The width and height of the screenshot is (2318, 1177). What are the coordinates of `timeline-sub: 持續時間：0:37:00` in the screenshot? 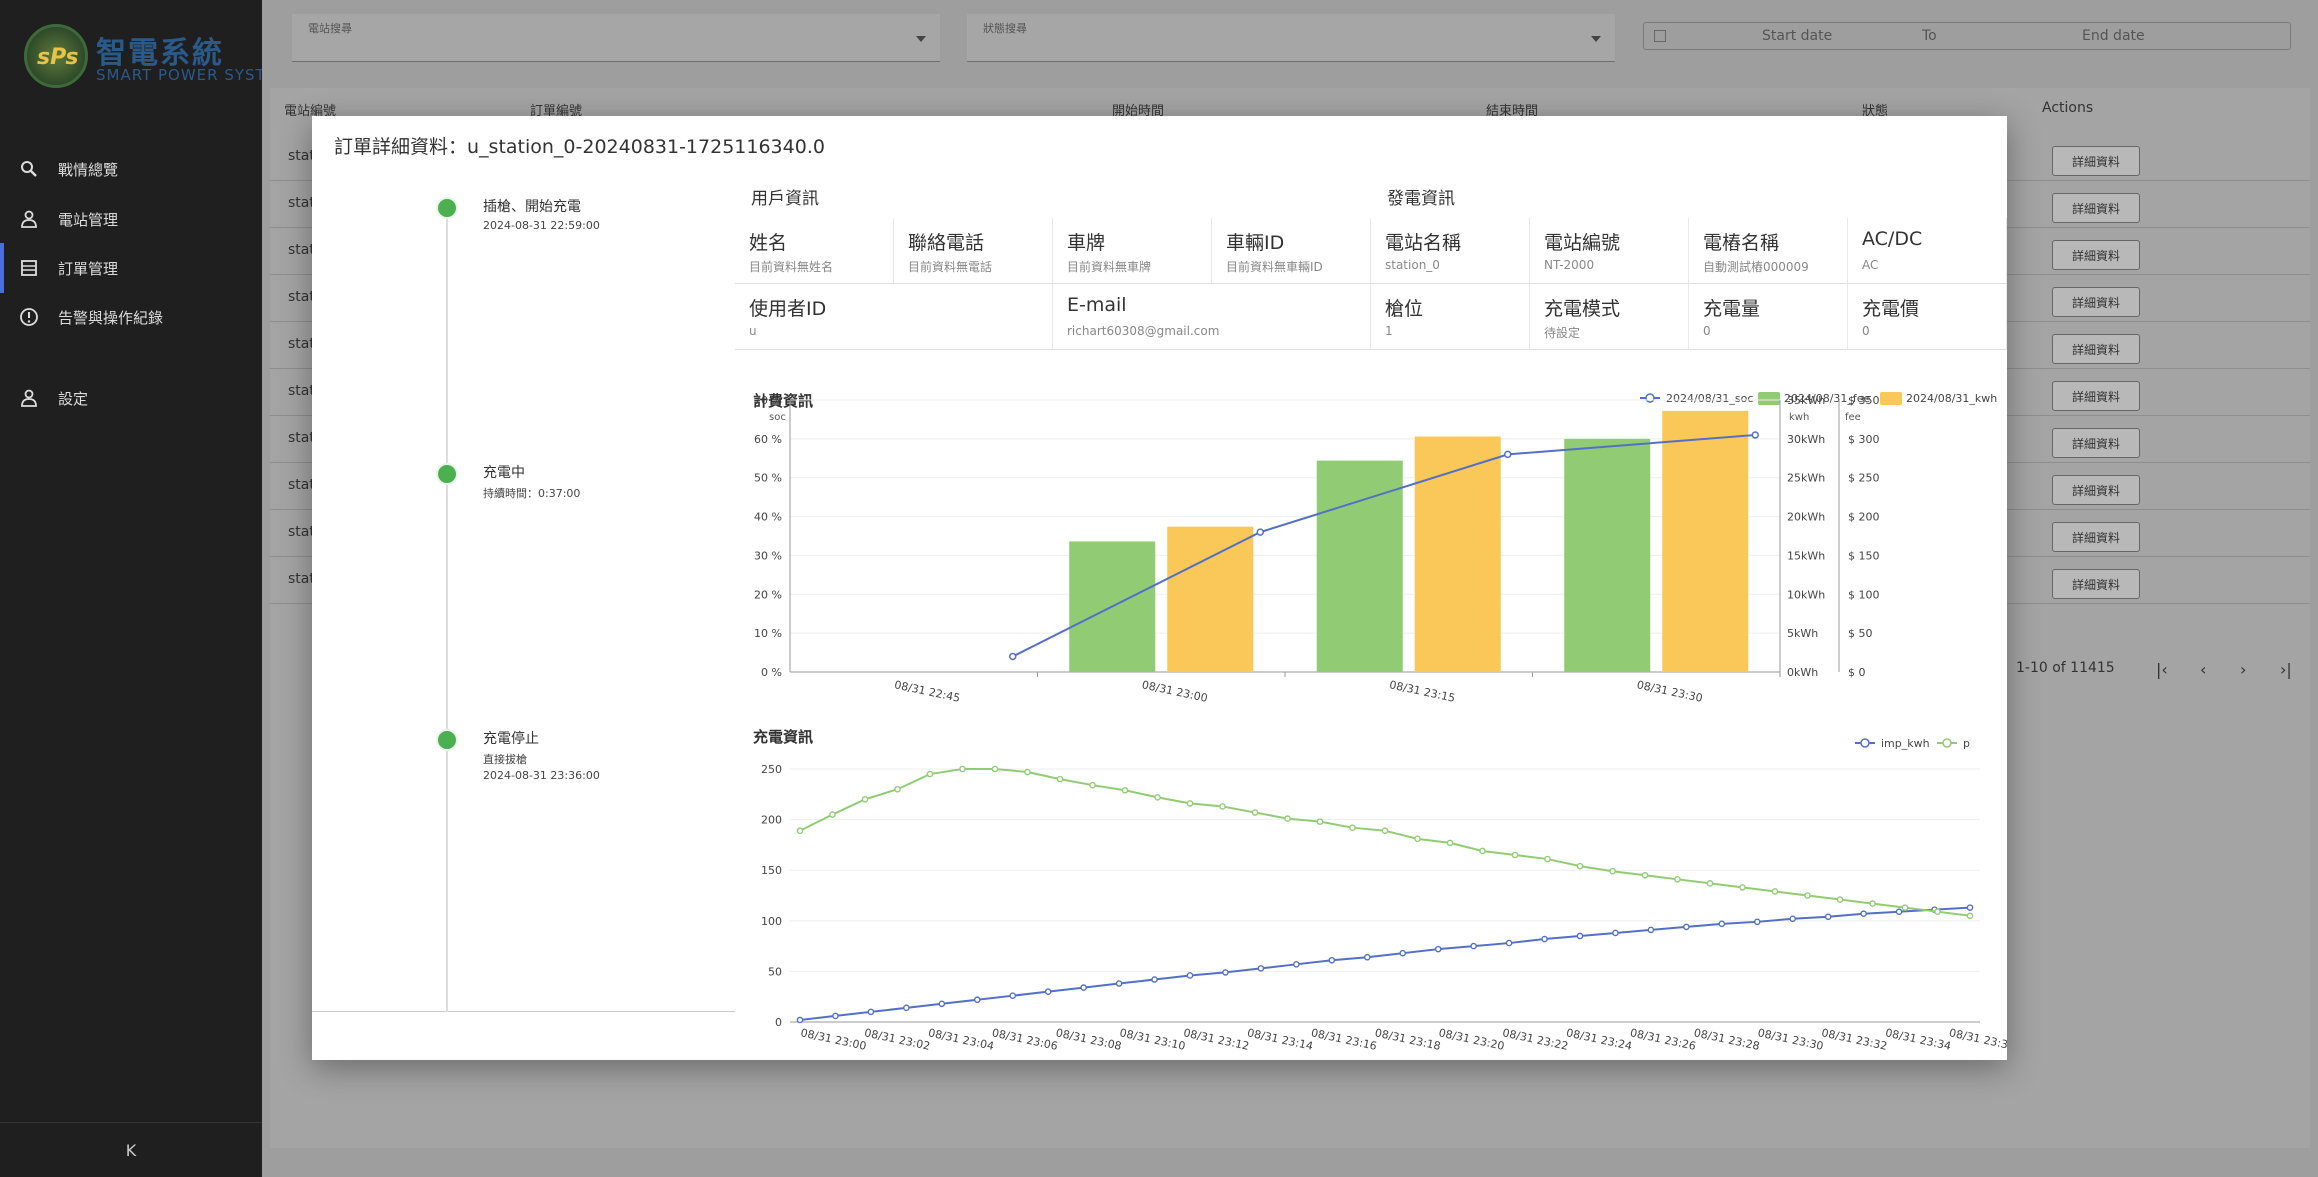 It's located at (532, 493).